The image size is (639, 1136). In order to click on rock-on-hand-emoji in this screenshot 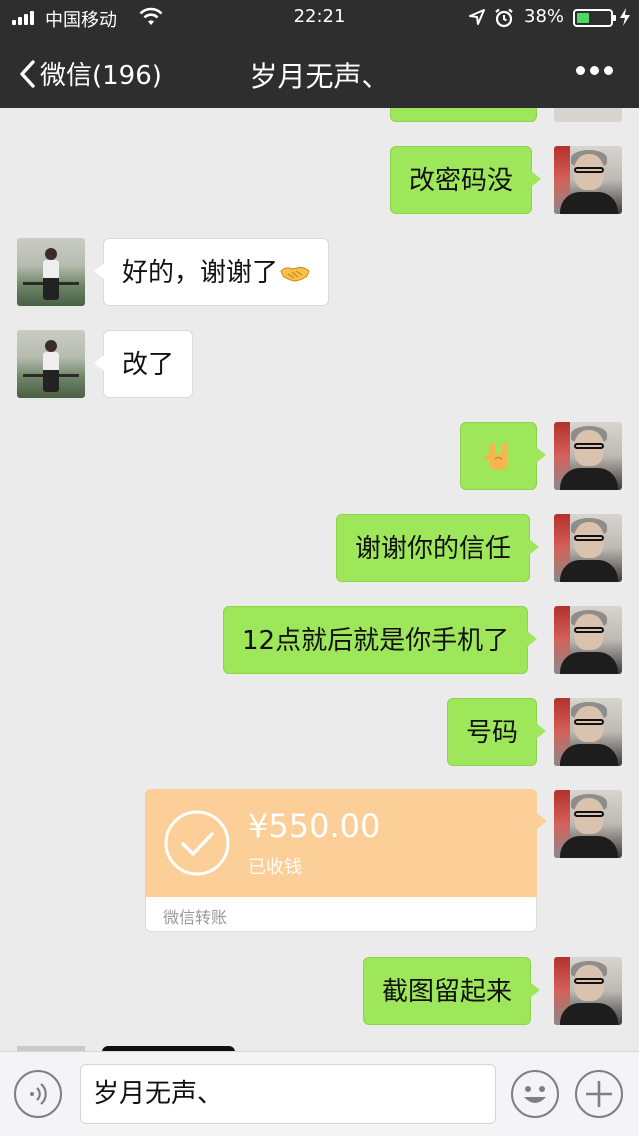, I will do `click(495, 456)`.